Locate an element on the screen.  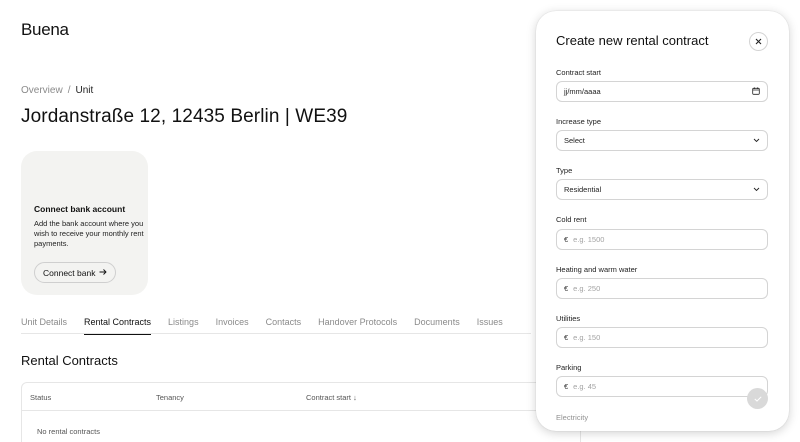
contract-start-value: jj/mm/aaaa is located at coordinates (582, 91).